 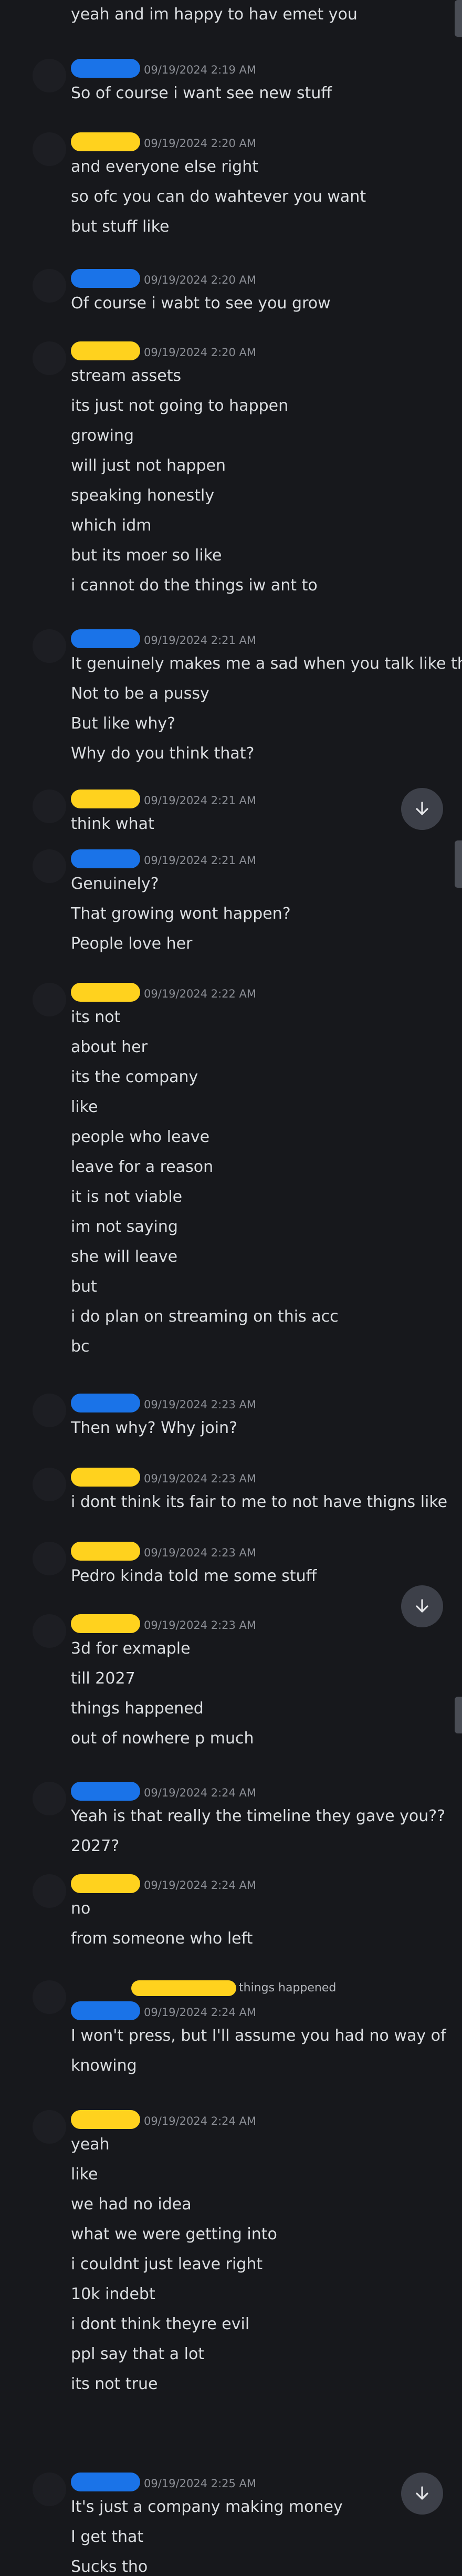 I want to click on message-line: 3d for exmaple, so click(x=131, y=1648).